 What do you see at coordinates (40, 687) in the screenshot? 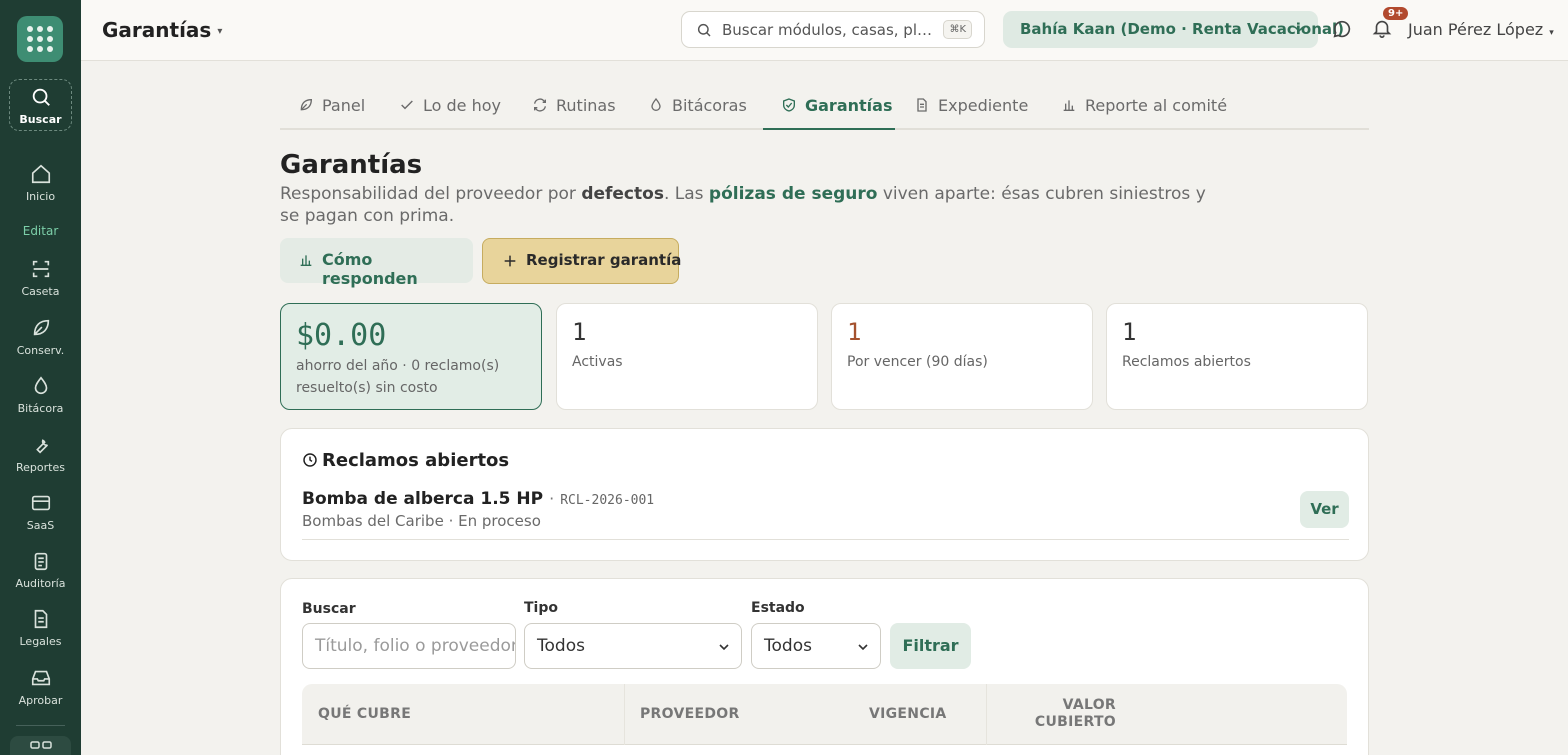
I see `sidebar-item-aprobar: Aprobar` at bounding box center [40, 687].